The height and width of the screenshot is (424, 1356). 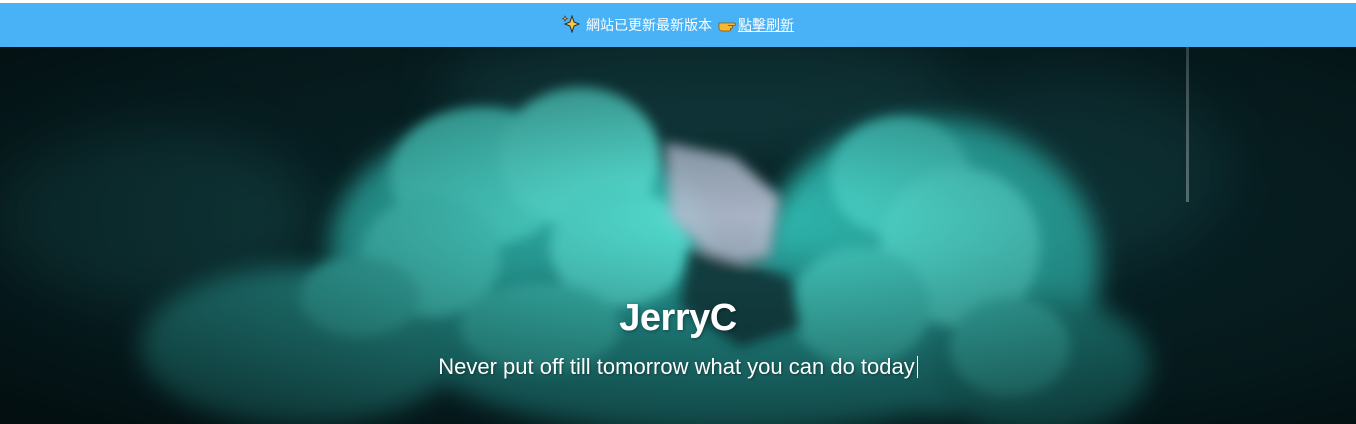 What do you see at coordinates (727, 27) in the screenshot?
I see `pointing-hand-icon` at bounding box center [727, 27].